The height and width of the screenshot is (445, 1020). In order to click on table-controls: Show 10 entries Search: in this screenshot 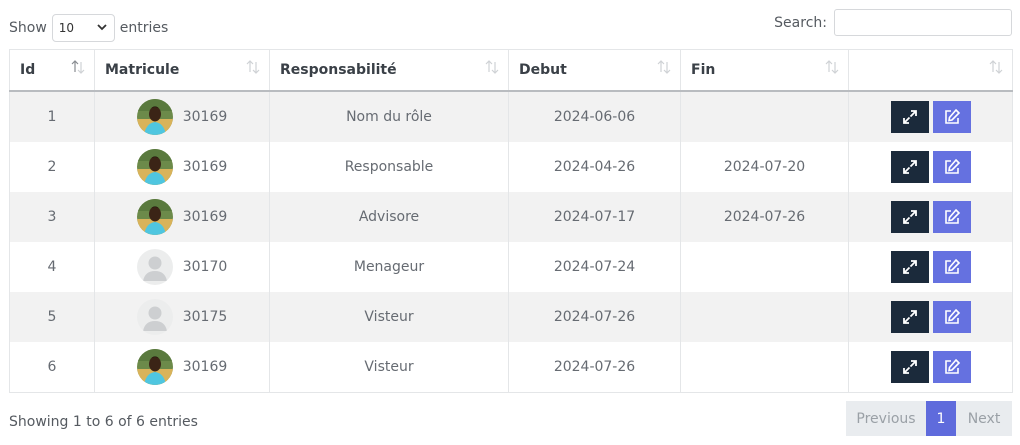, I will do `click(510, 25)`.